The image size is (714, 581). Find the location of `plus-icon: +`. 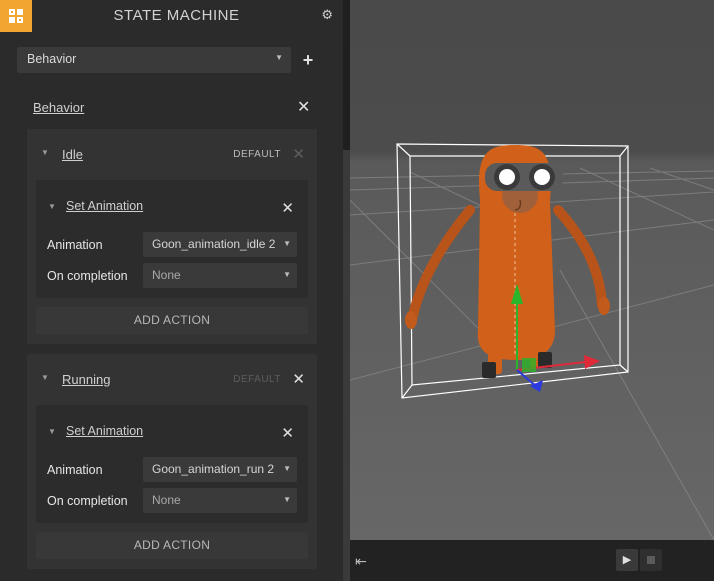

plus-icon: + is located at coordinates (308, 60).